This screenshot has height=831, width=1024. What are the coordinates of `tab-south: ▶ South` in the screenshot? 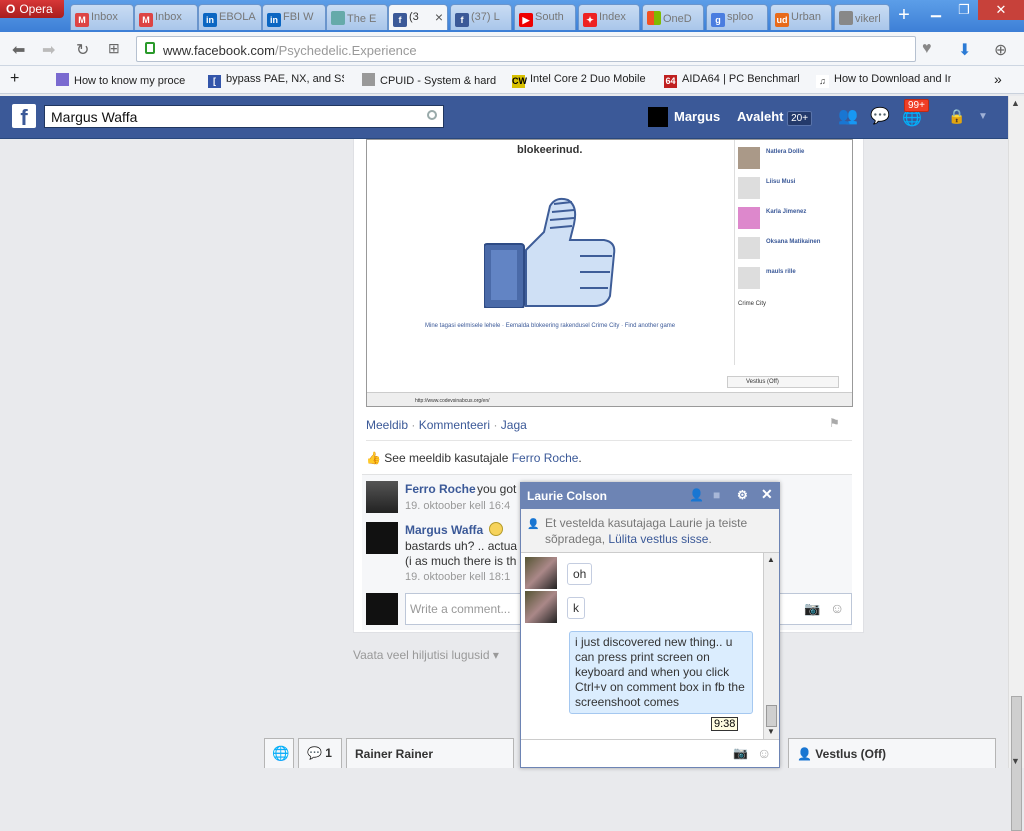 It's located at (545, 17).